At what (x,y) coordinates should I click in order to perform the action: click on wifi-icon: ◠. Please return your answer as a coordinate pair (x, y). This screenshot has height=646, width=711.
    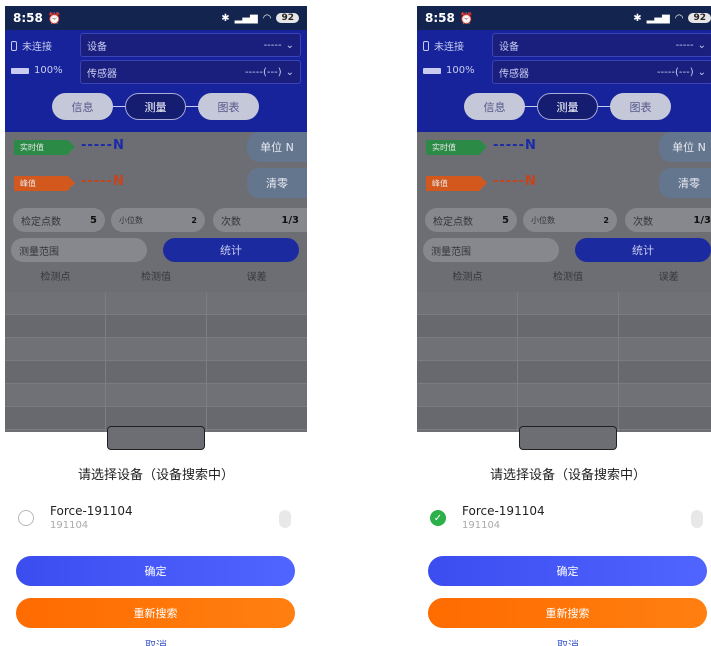
    Looking at the image, I should click on (679, 18).